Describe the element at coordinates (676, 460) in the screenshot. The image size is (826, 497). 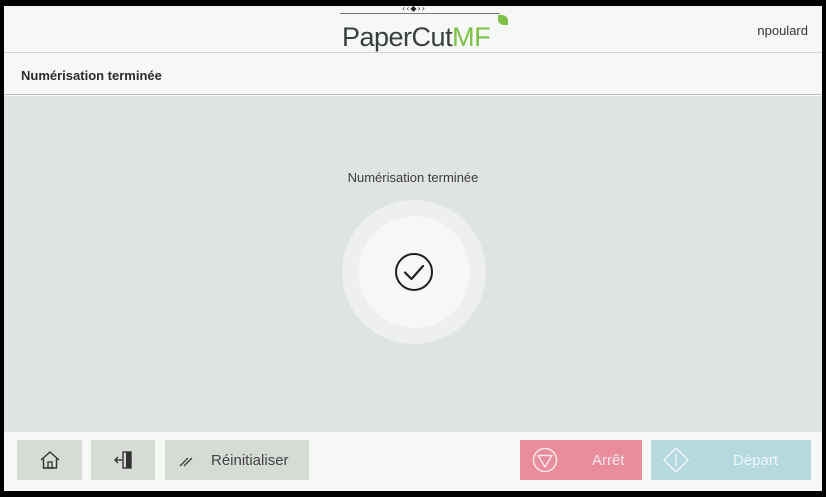
I see `start-icon` at that location.